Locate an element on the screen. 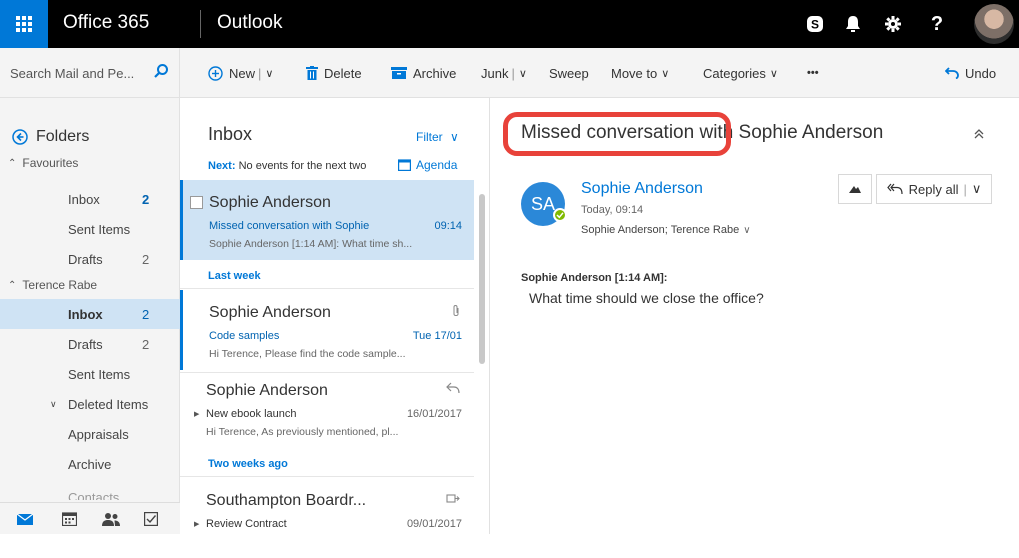  help-icon: ? is located at coordinates (937, 23).